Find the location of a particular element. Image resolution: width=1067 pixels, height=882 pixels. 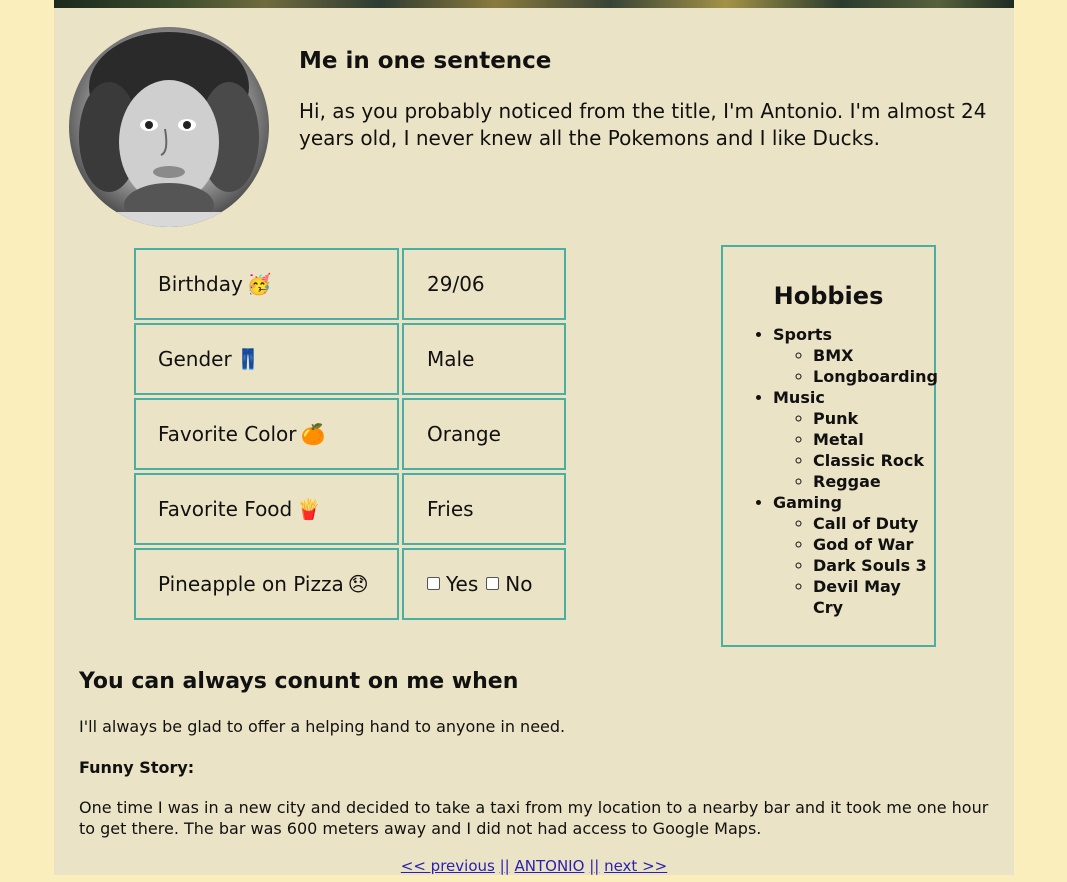

birthday-value-cell: 29/06 is located at coordinates (484, 284).